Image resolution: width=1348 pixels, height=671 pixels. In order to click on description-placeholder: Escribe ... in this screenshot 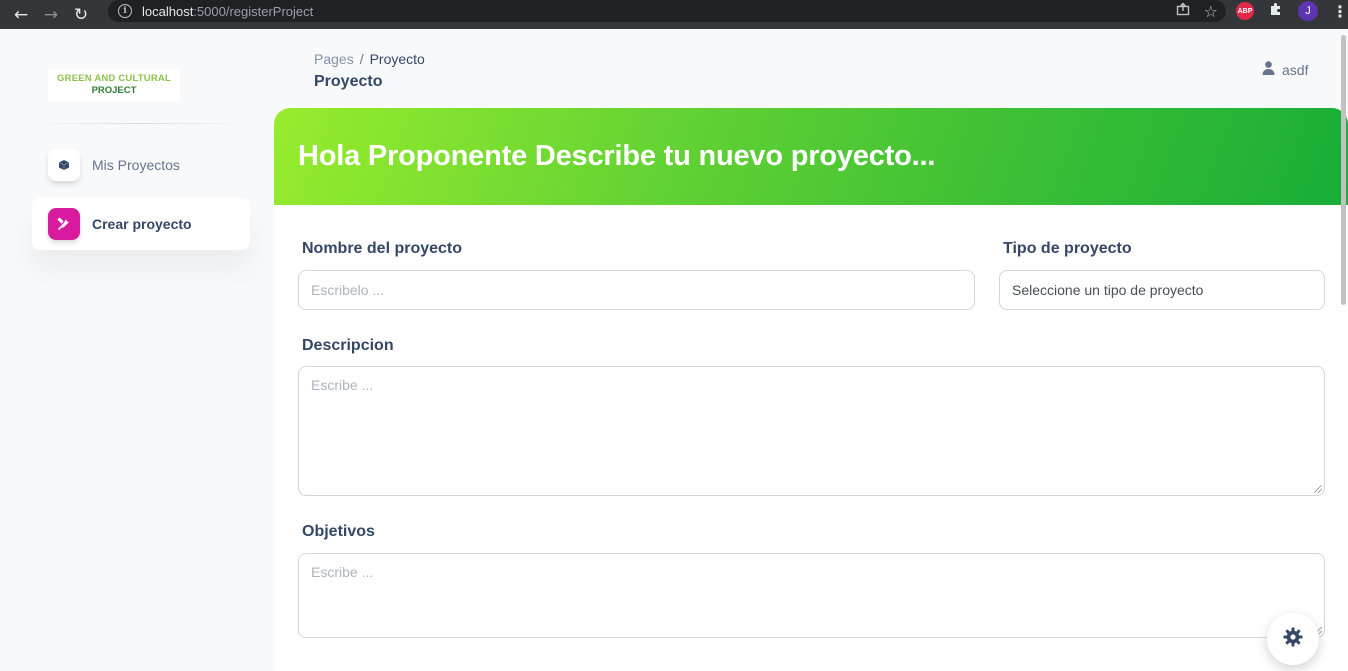, I will do `click(342, 385)`.